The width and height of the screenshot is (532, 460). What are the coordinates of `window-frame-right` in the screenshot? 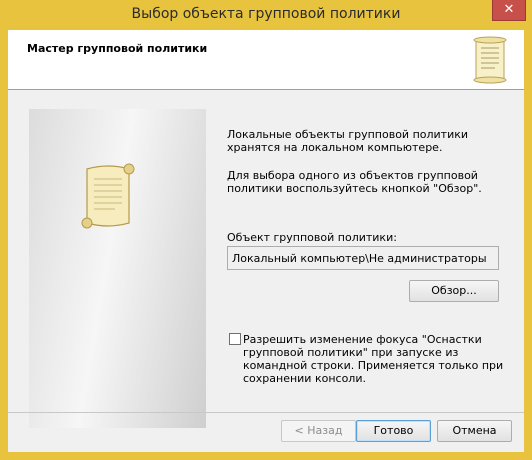 It's located at (528, 245).